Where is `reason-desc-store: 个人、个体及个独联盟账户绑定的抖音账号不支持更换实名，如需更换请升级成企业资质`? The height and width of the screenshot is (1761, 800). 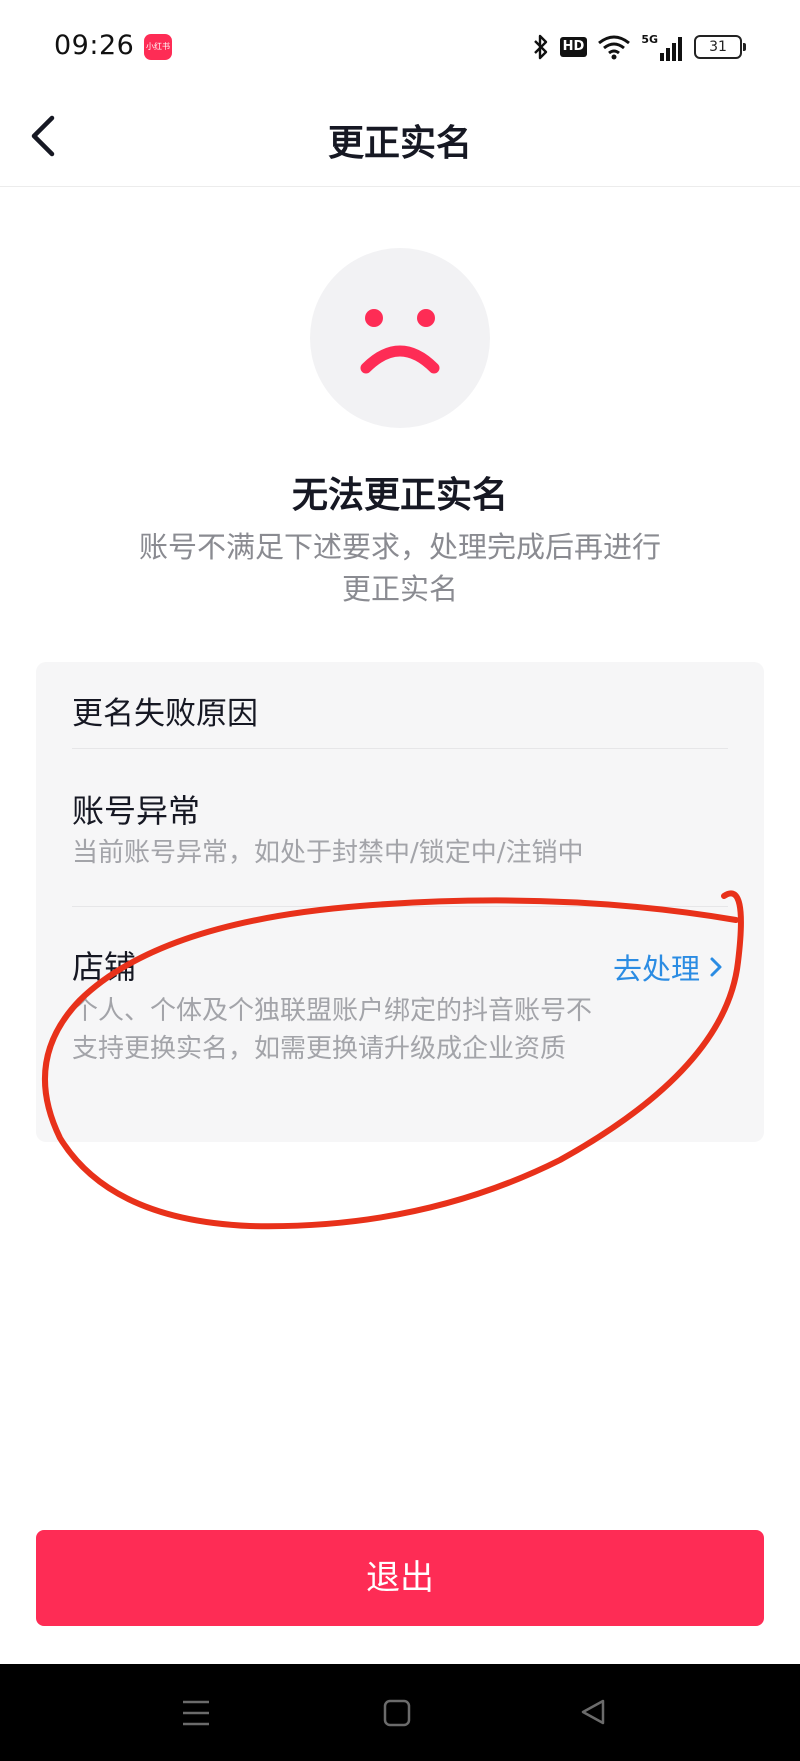
reason-desc-store: 个人、个体及个独联盟账户绑定的抖音账号不支持更换实名，如需更换请升级成企业资质 is located at coordinates (332, 1030).